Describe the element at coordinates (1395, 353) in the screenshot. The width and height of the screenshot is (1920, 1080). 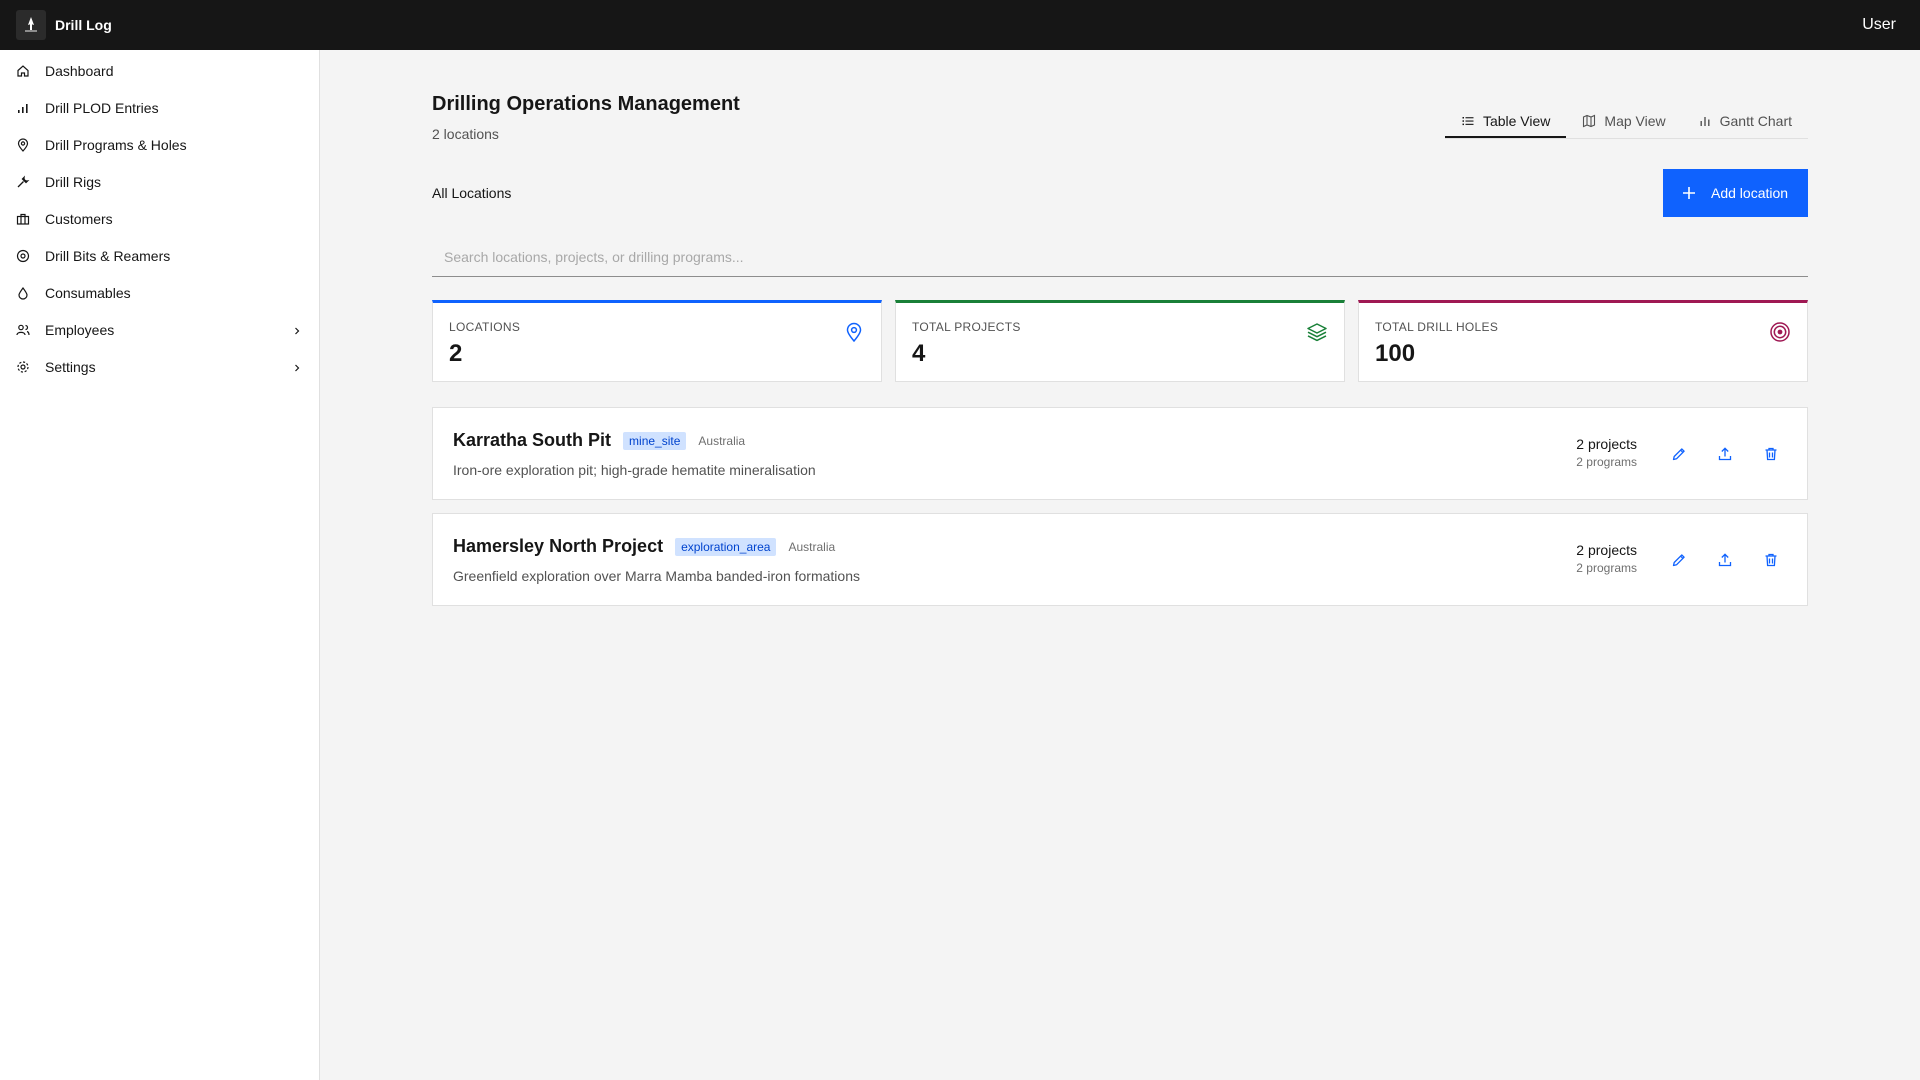
I see `stat-value: 100` at that location.